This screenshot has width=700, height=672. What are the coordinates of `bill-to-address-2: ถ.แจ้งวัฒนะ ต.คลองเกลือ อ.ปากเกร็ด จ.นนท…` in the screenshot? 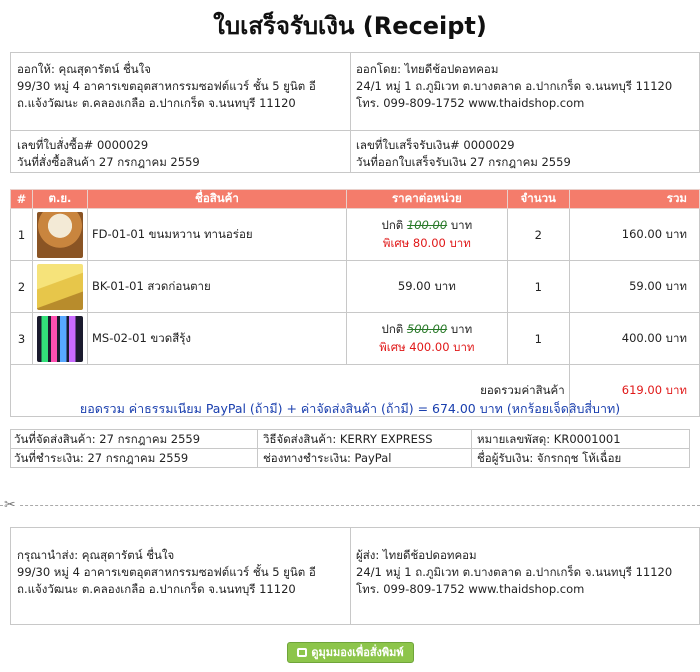 It's located at (156, 103).